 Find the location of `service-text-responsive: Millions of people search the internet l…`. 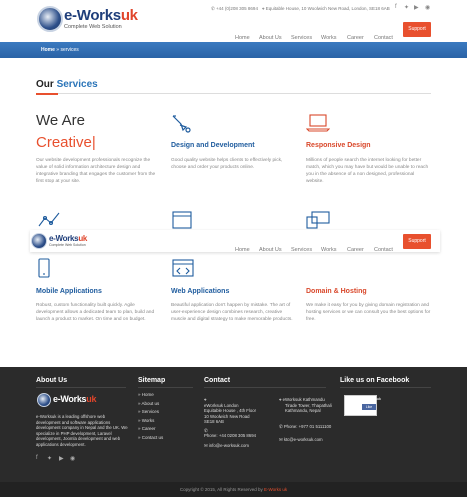

service-text-responsive: Millions of people search the internet l… is located at coordinates (367, 171).